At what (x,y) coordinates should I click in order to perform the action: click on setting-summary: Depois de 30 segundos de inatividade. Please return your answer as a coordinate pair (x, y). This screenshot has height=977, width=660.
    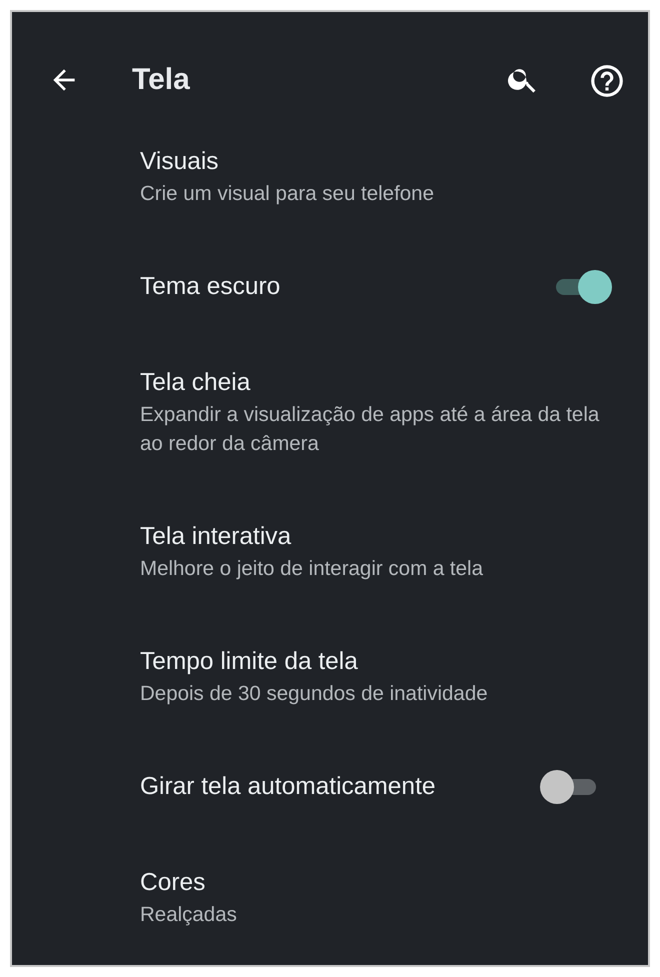
    Looking at the image, I should click on (314, 694).